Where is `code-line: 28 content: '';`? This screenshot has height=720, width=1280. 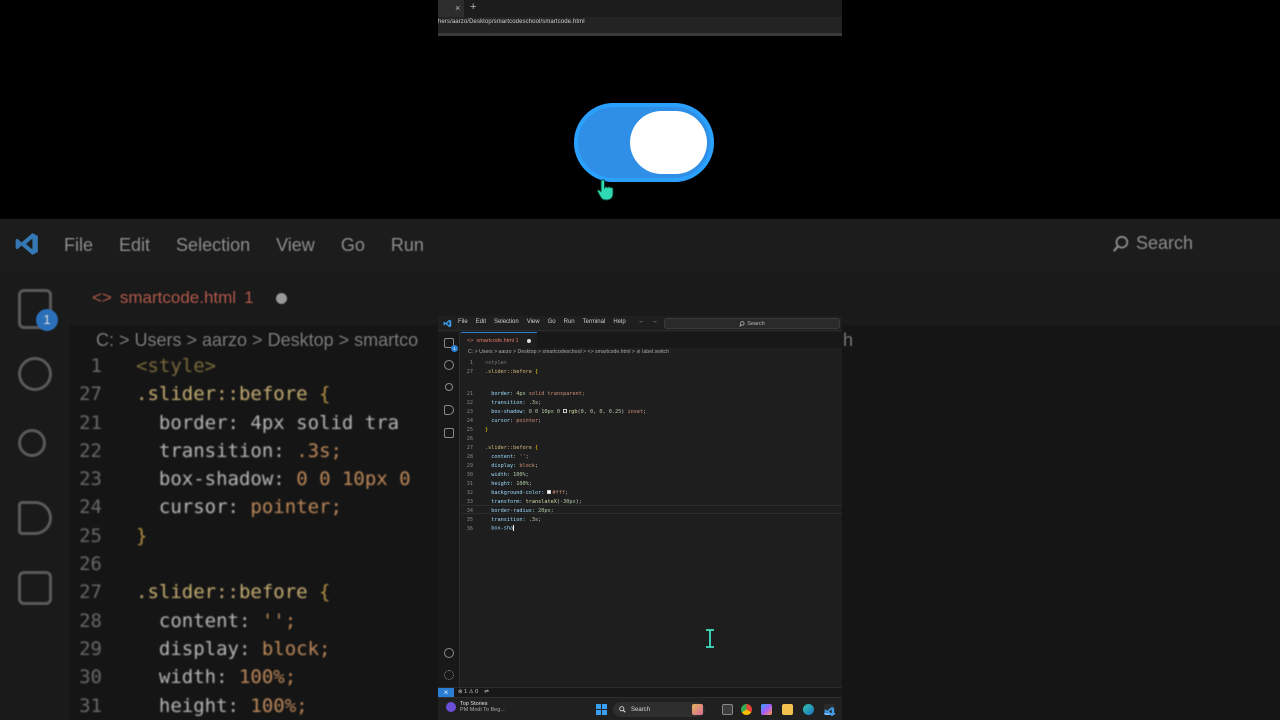 code-line: 28 content: ''; is located at coordinates (495, 456).